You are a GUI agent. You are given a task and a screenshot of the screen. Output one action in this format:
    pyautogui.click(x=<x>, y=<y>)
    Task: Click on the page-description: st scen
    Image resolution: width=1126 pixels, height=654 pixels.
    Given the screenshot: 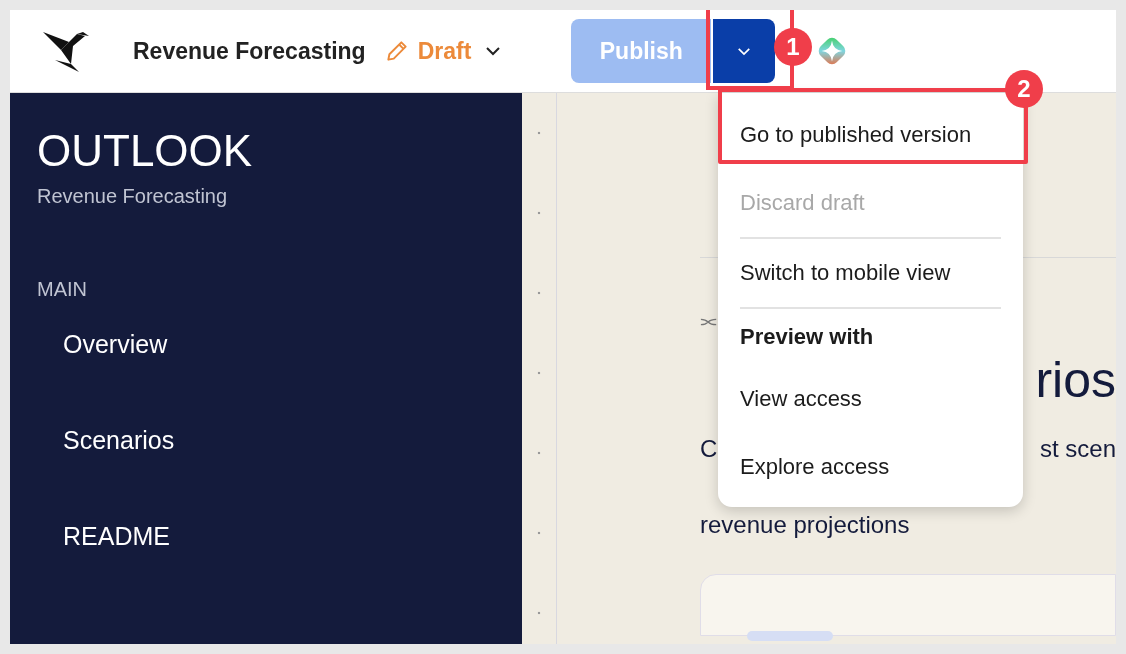 What is the action you would take?
    pyautogui.click(x=1077, y=449)
    